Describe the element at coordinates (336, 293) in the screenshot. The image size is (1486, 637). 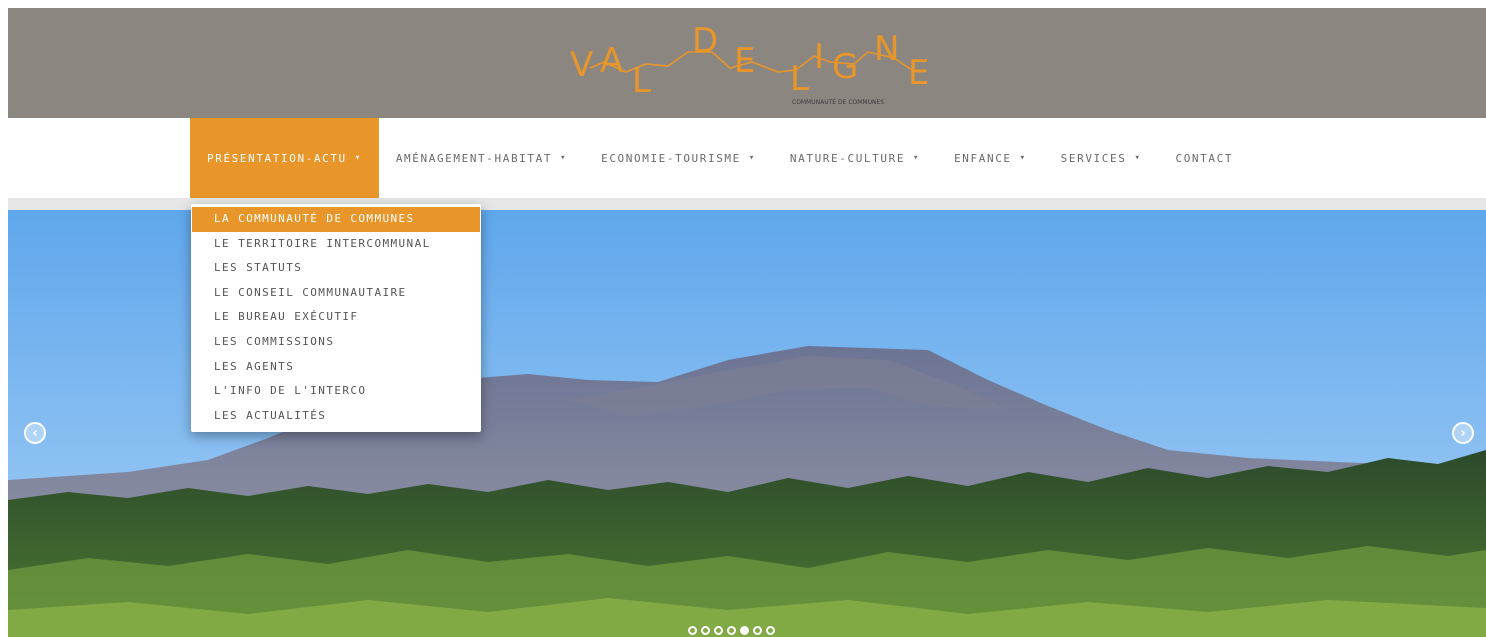
I see `dropdown-item-conseil-communautaire: LE CONSEIL COMMUNAUTAIRE` at that location.